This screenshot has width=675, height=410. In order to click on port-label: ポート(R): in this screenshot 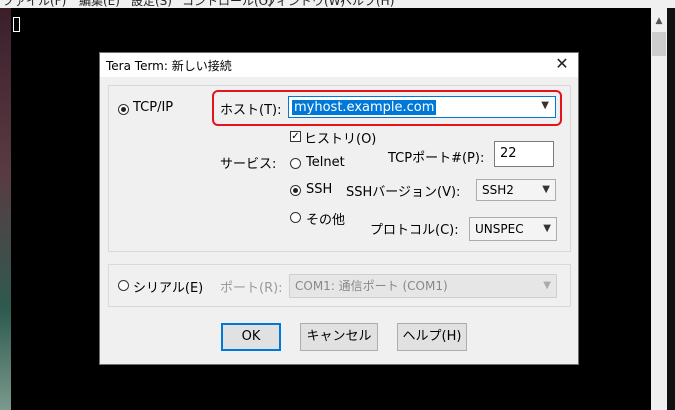, I will do `click(251, 288)`.